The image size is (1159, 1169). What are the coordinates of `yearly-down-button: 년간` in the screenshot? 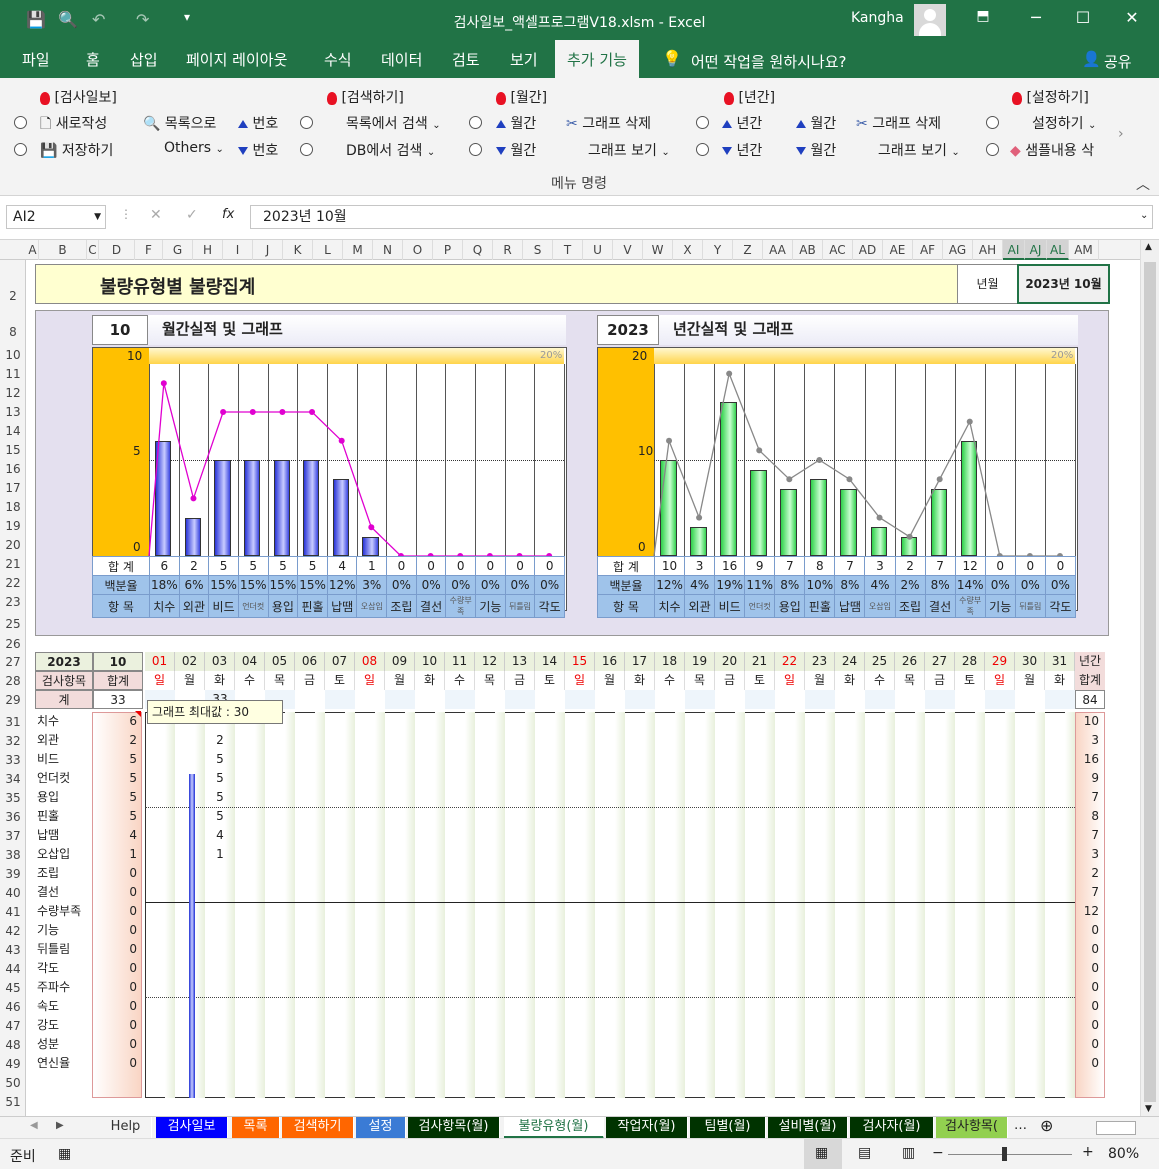 It's located at (742, 150).